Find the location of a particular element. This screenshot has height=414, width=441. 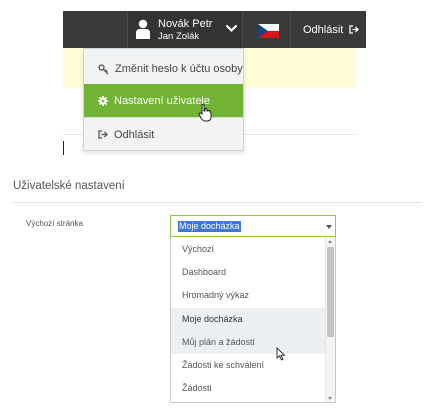

start-page-selected-value: Moje docházka is located at coordinates (209, 226).